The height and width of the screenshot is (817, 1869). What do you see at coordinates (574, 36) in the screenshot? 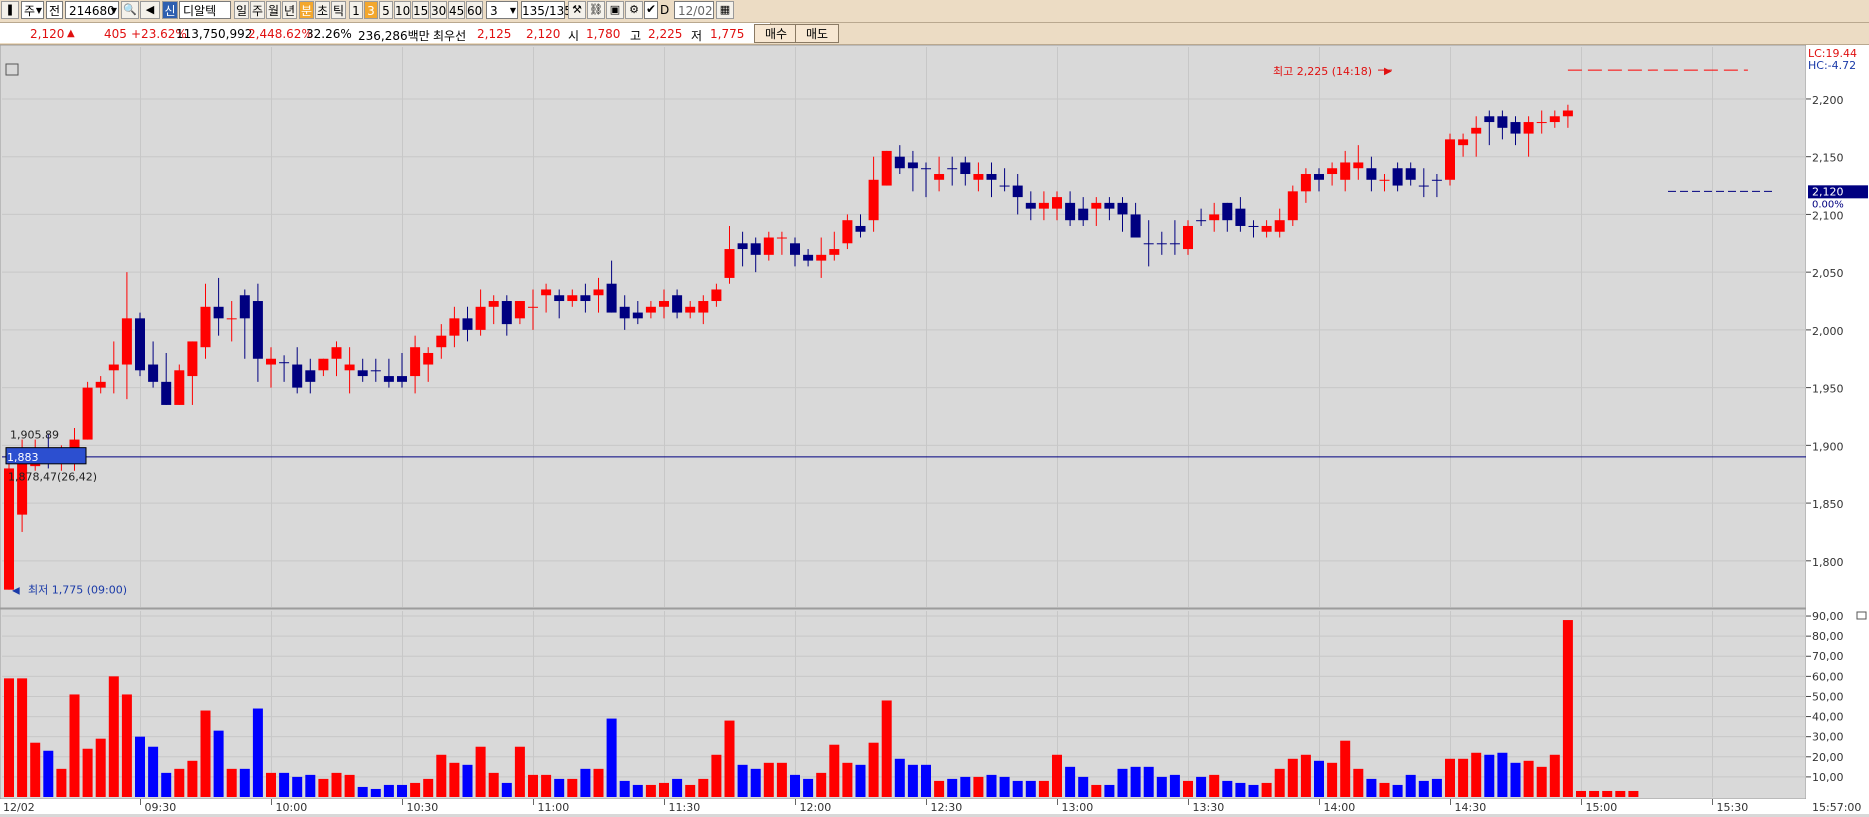
I see `open-label: 시` at bounding box center [574, 36].